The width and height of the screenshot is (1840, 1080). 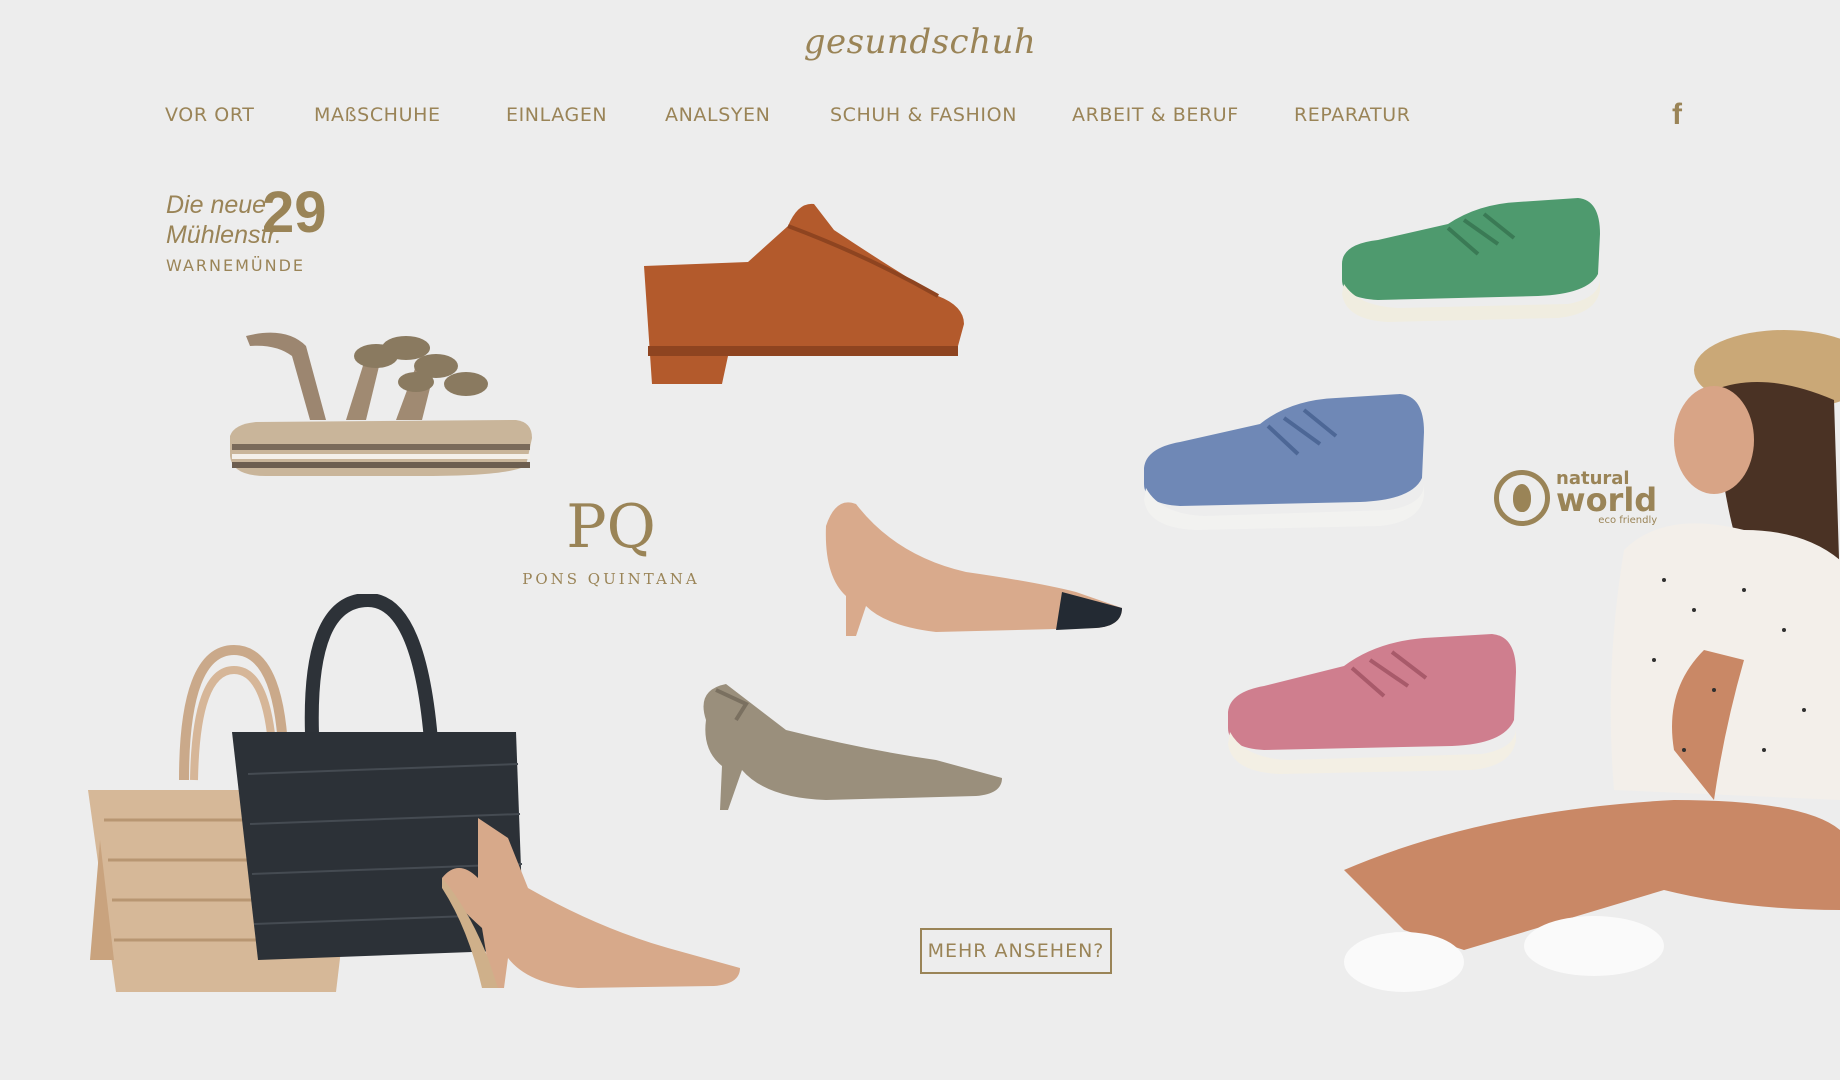 I want to click on nav-item-massschuhe: MAßSCHUHE, so click(x=377, y=115).